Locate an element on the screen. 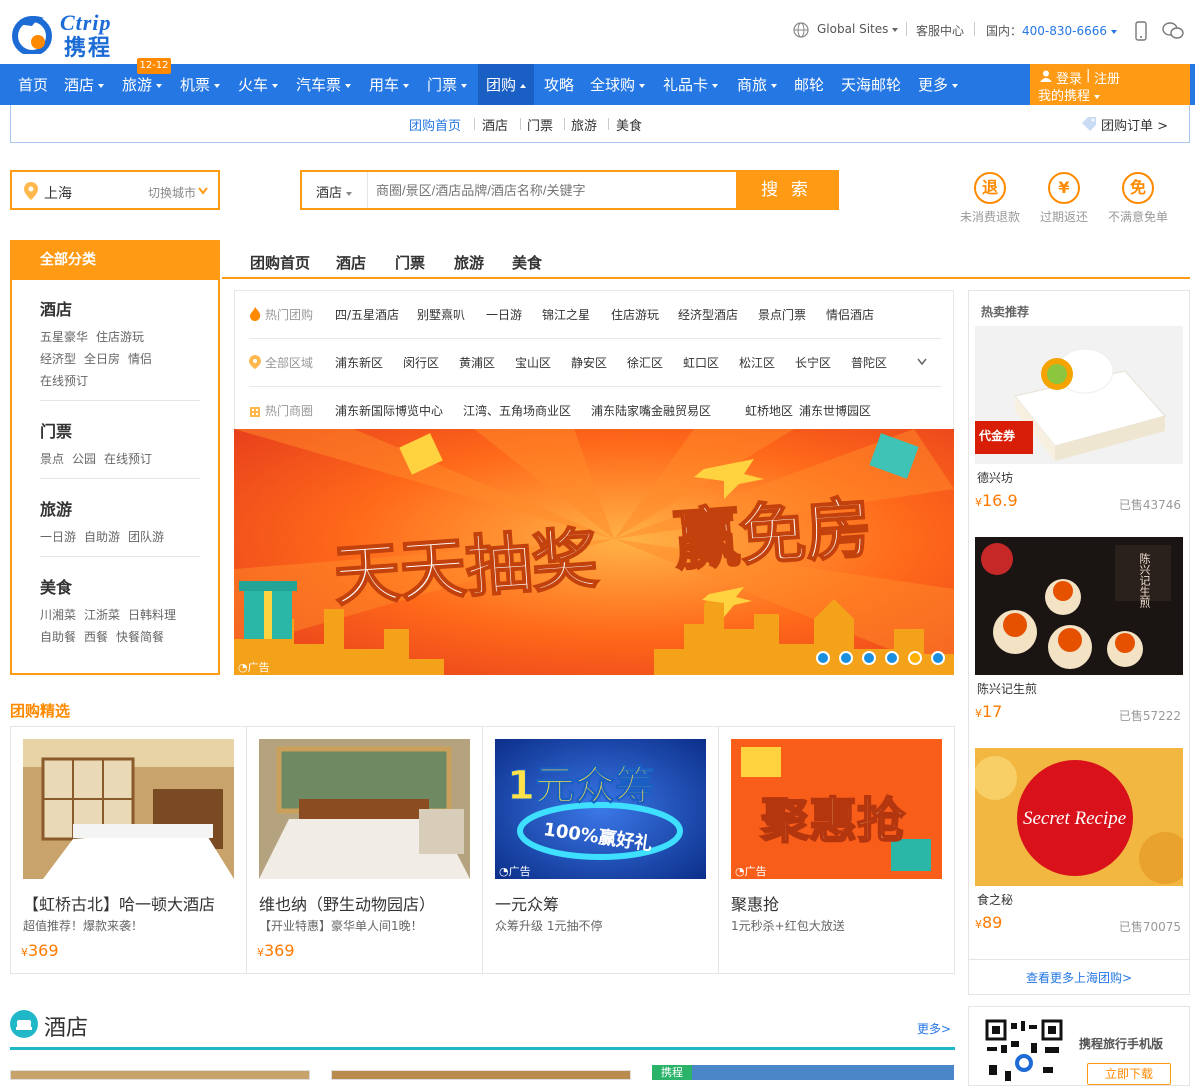 This screenshot has width=1195, height=1086. featured-card: 维也纳（野生动物园店） 【开业特惠】豪华单人间1晚！ ¥369 is located at coordinates (365, 850).